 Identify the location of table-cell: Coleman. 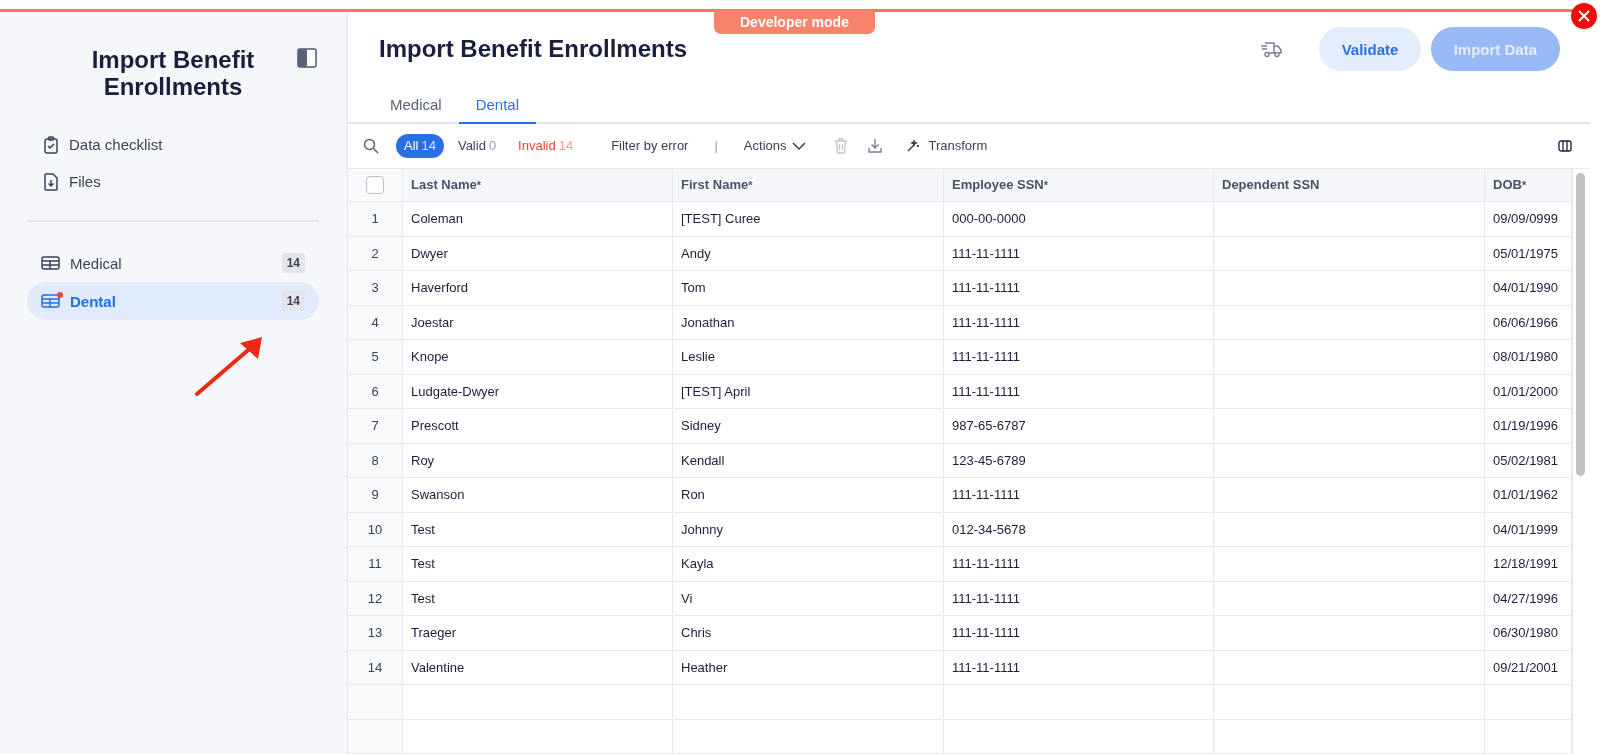
(538, 219).